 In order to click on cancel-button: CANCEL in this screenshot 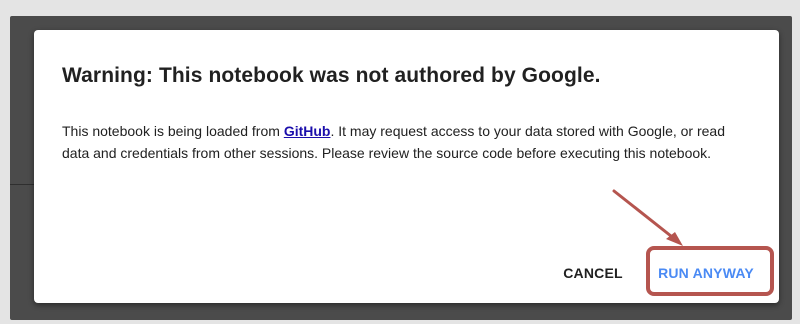, I will do `click(593, 273)`.